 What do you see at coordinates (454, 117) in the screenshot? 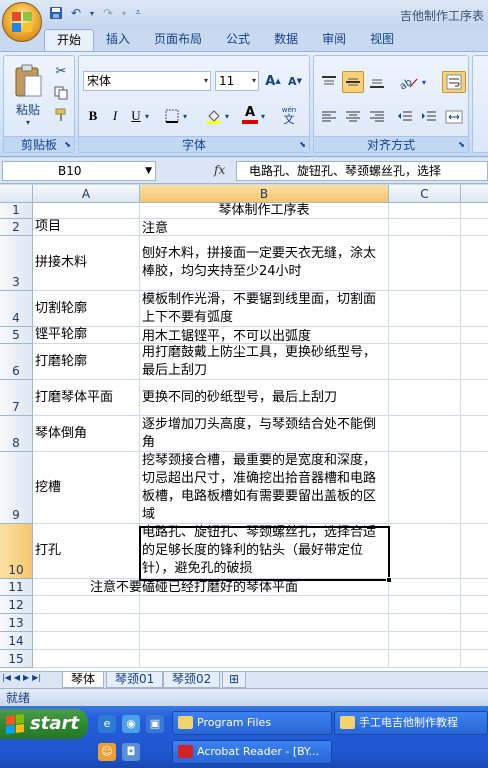
I see `merge-center-button` at bounding box center [454, 117].